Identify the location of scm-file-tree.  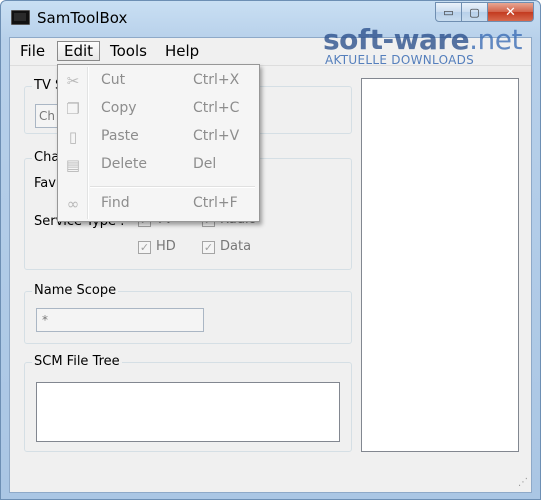
(188, 412).